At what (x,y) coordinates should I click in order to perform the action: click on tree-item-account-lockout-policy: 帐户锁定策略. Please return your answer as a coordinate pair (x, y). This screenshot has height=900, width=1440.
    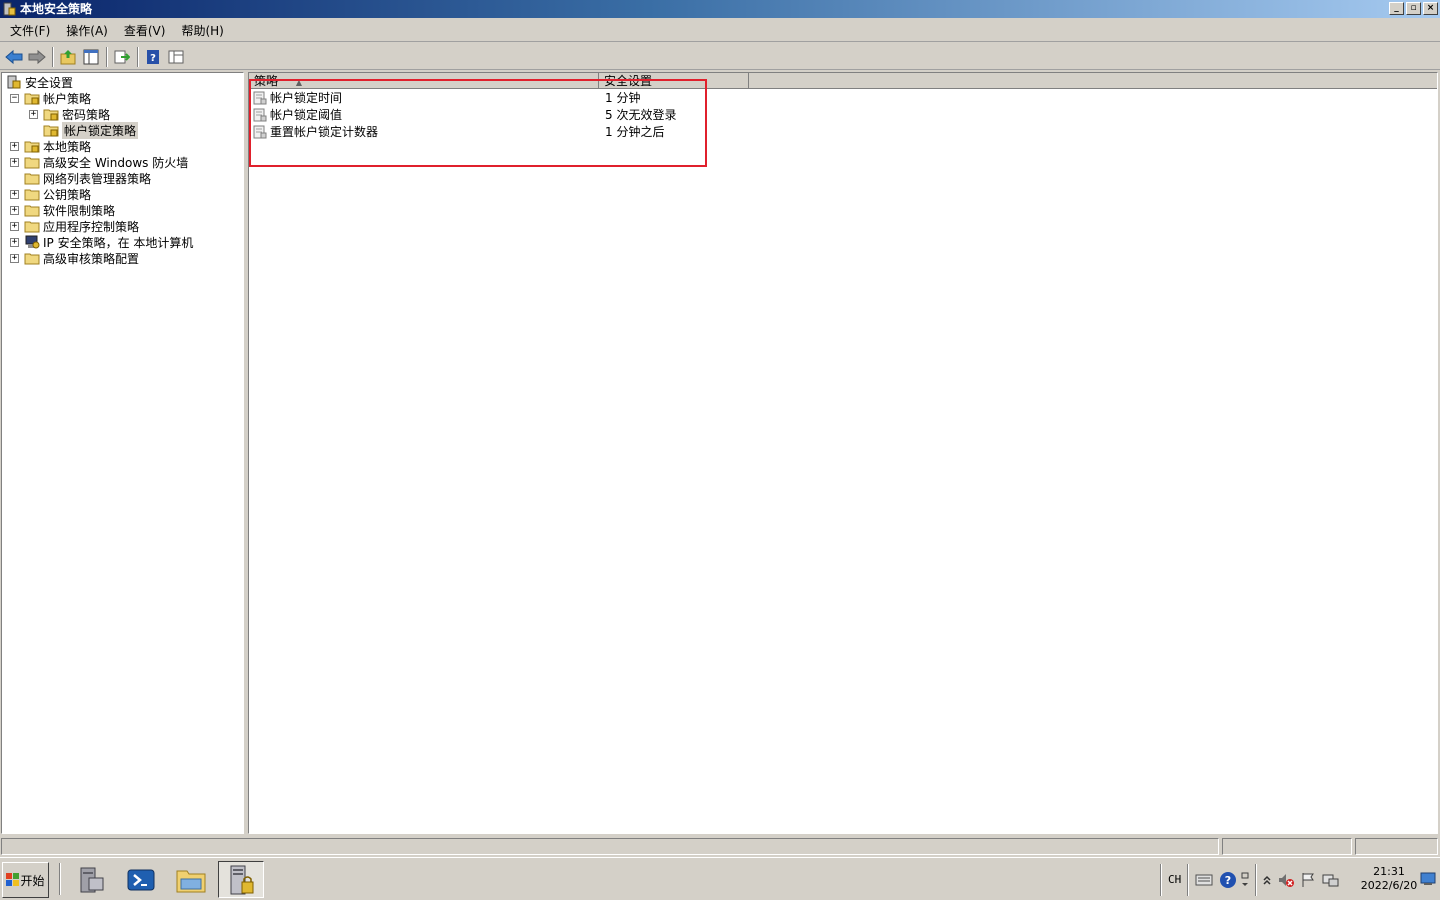
    Looking at the image, I should click on (91, 130).